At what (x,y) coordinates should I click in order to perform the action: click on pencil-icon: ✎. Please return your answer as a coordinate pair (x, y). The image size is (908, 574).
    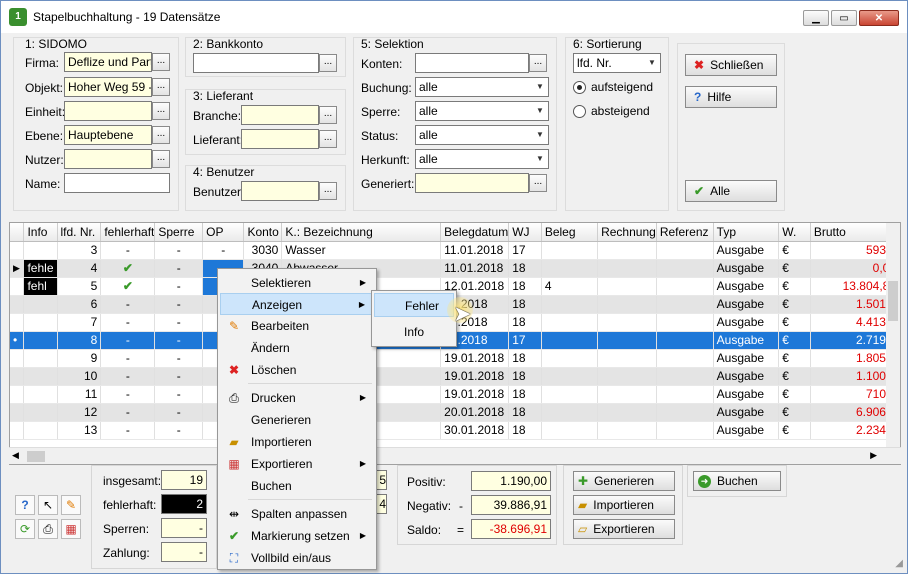
    Looking at the image, I should click on (71, 505).